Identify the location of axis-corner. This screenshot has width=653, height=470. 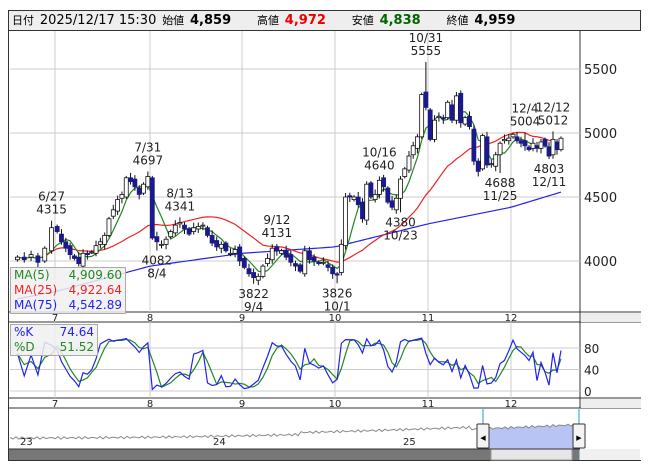
(611, 317).